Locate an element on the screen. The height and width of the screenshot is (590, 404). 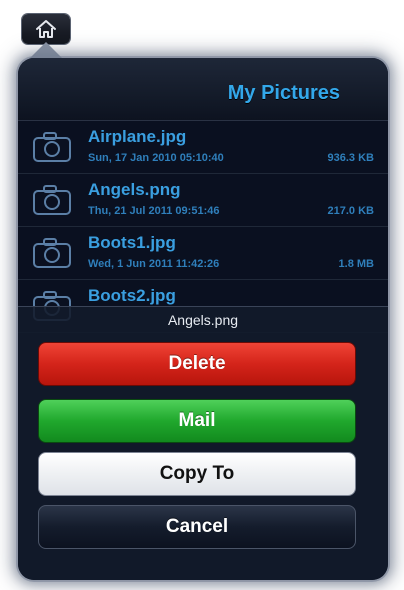
file-date: Wed, 1 Jun 2011 11:42:26 is located at coordinates (154, 264).